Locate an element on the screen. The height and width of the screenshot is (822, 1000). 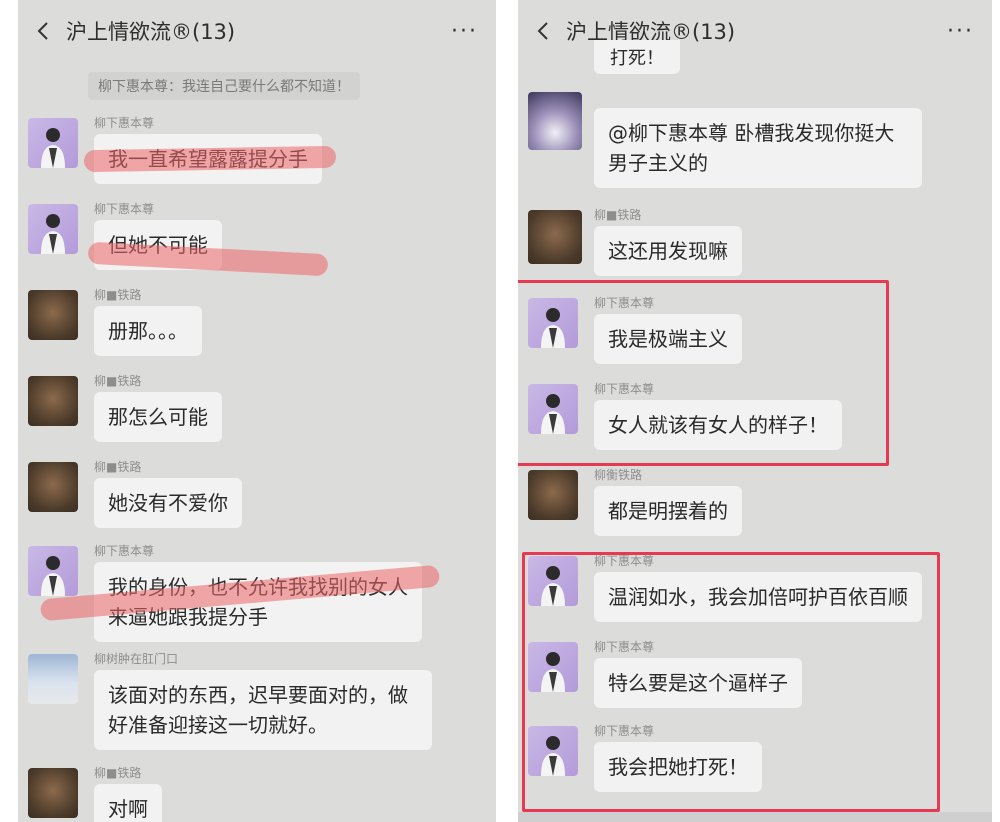
message-bubble-partial: 打死！ is located at coordinates (637, 57).